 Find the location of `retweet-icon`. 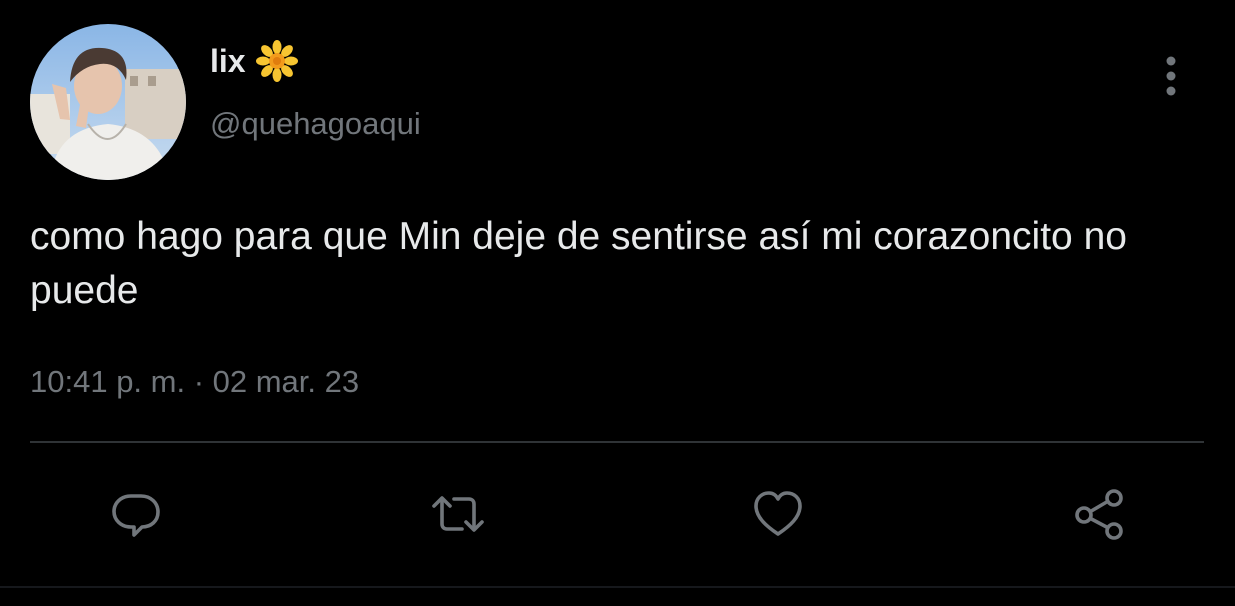

retweet-icon is located at coordinates (458, 514).